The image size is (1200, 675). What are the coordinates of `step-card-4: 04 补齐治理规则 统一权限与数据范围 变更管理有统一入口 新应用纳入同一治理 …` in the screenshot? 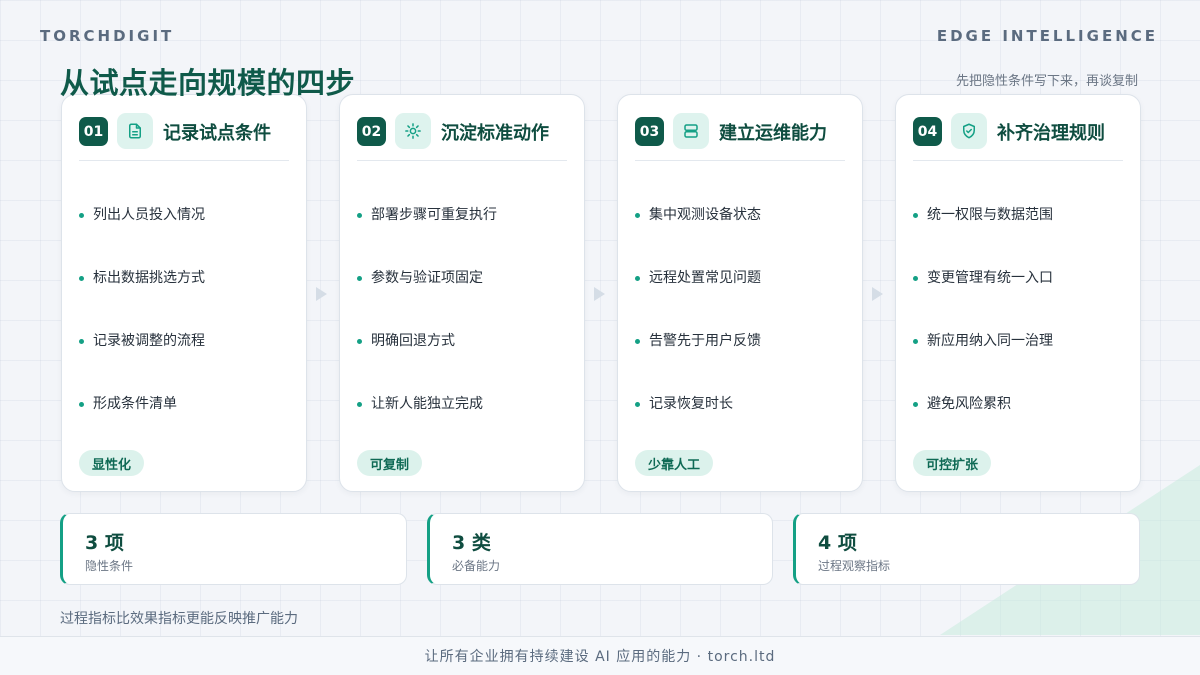 It's located at (1018, 293).